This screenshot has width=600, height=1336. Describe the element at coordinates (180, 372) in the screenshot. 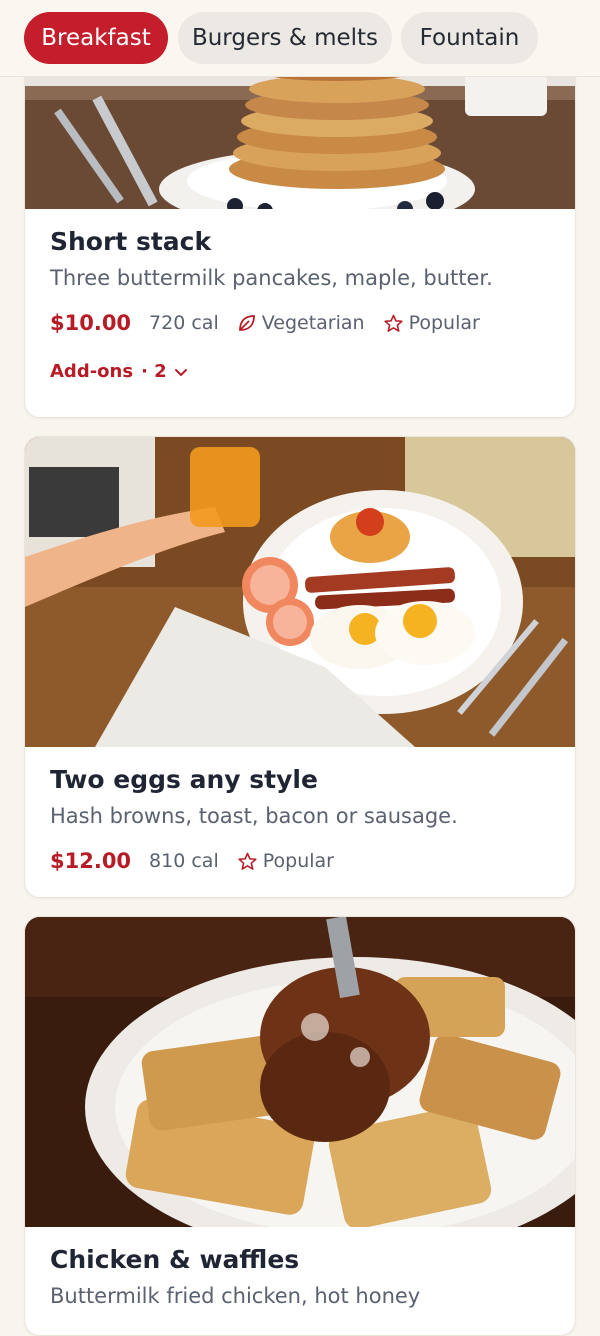

I see `chevron-down-icon` at that location.